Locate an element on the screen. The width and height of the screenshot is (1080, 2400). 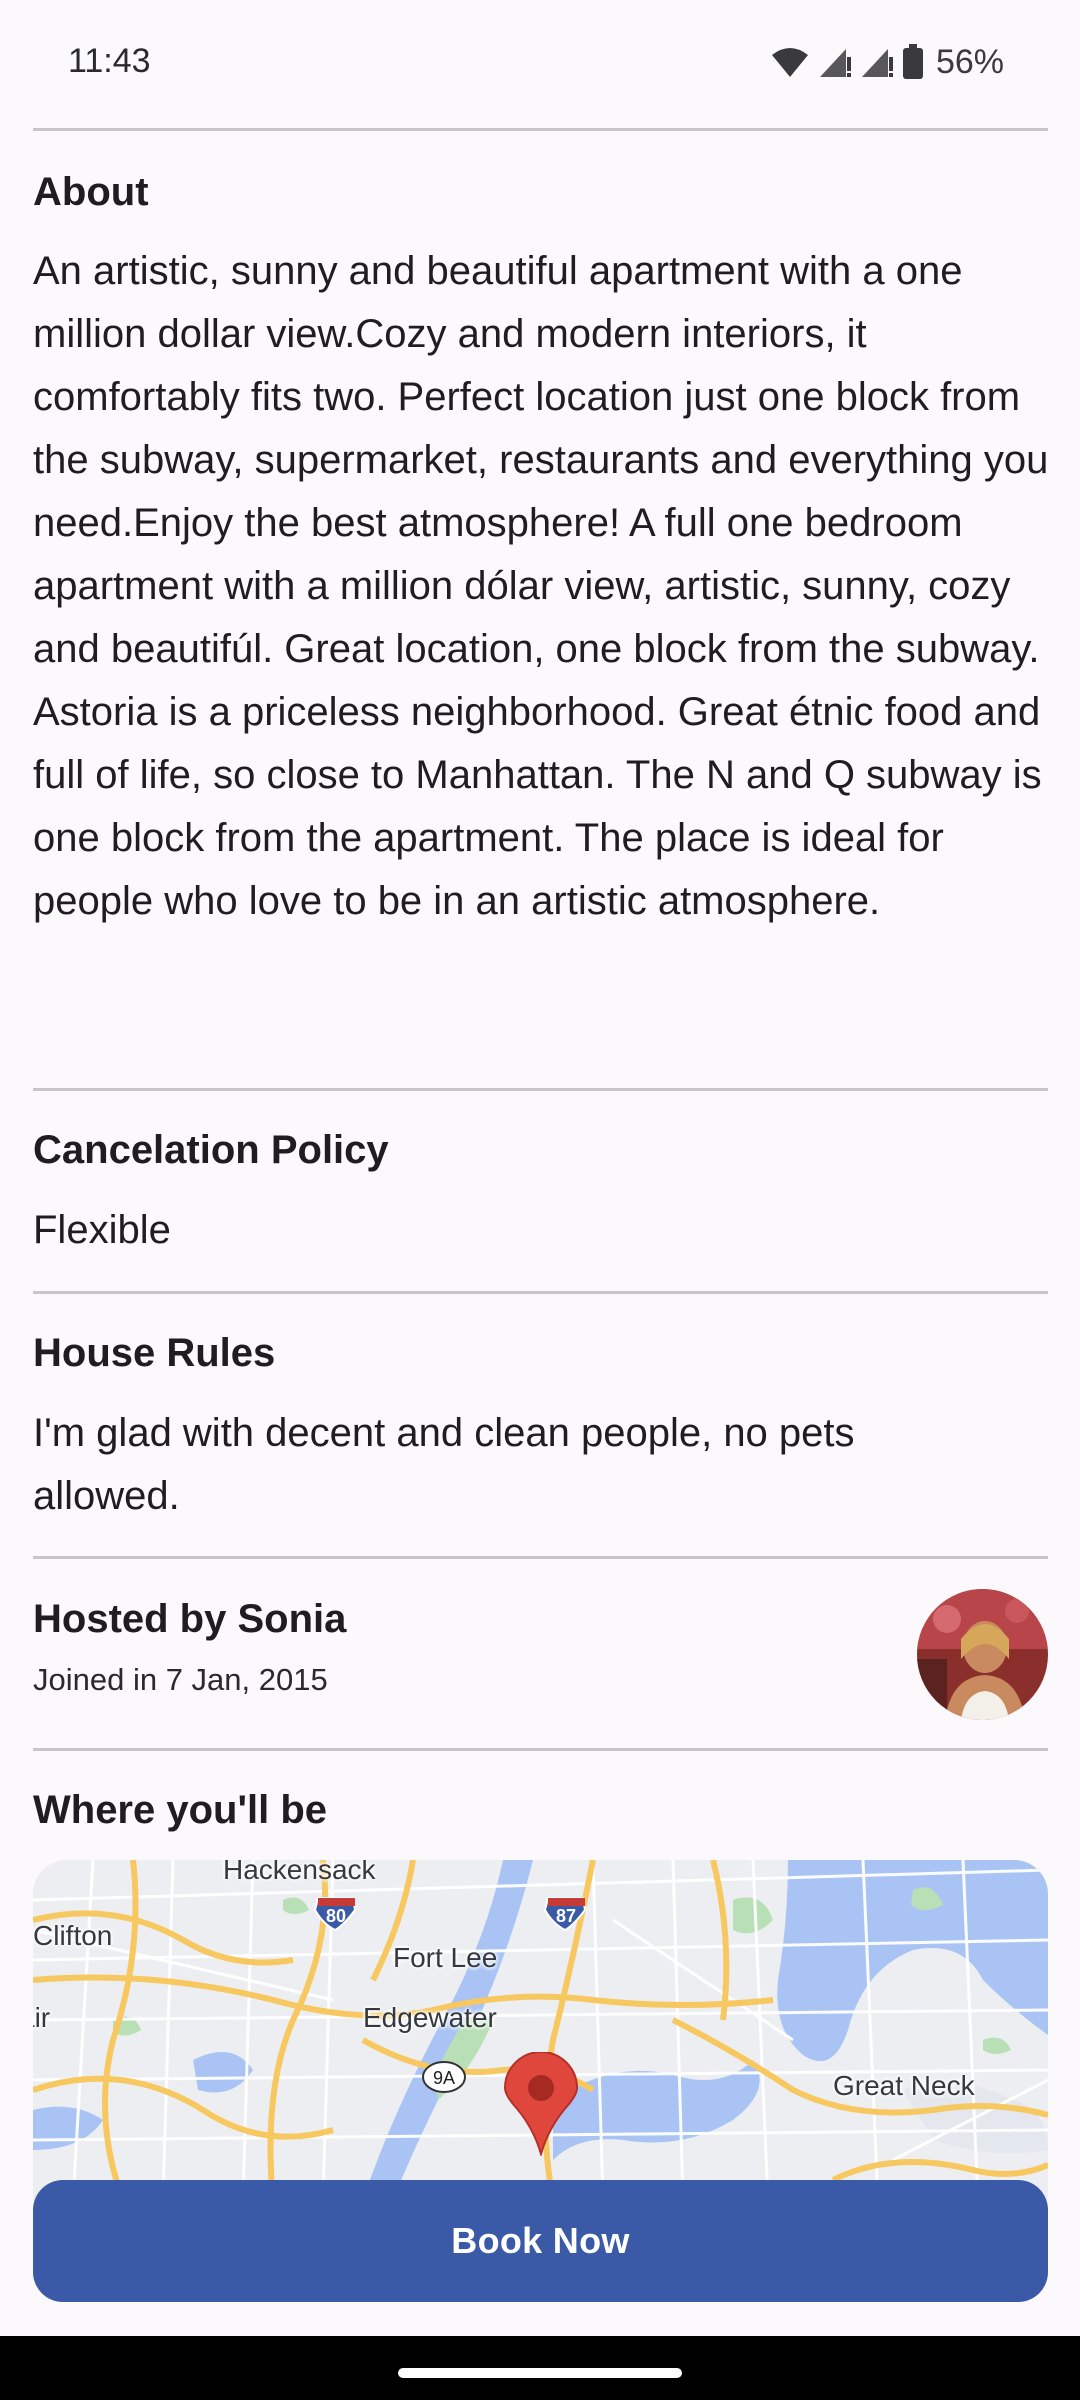
host-avatar is located at coordinates (982, 1654).